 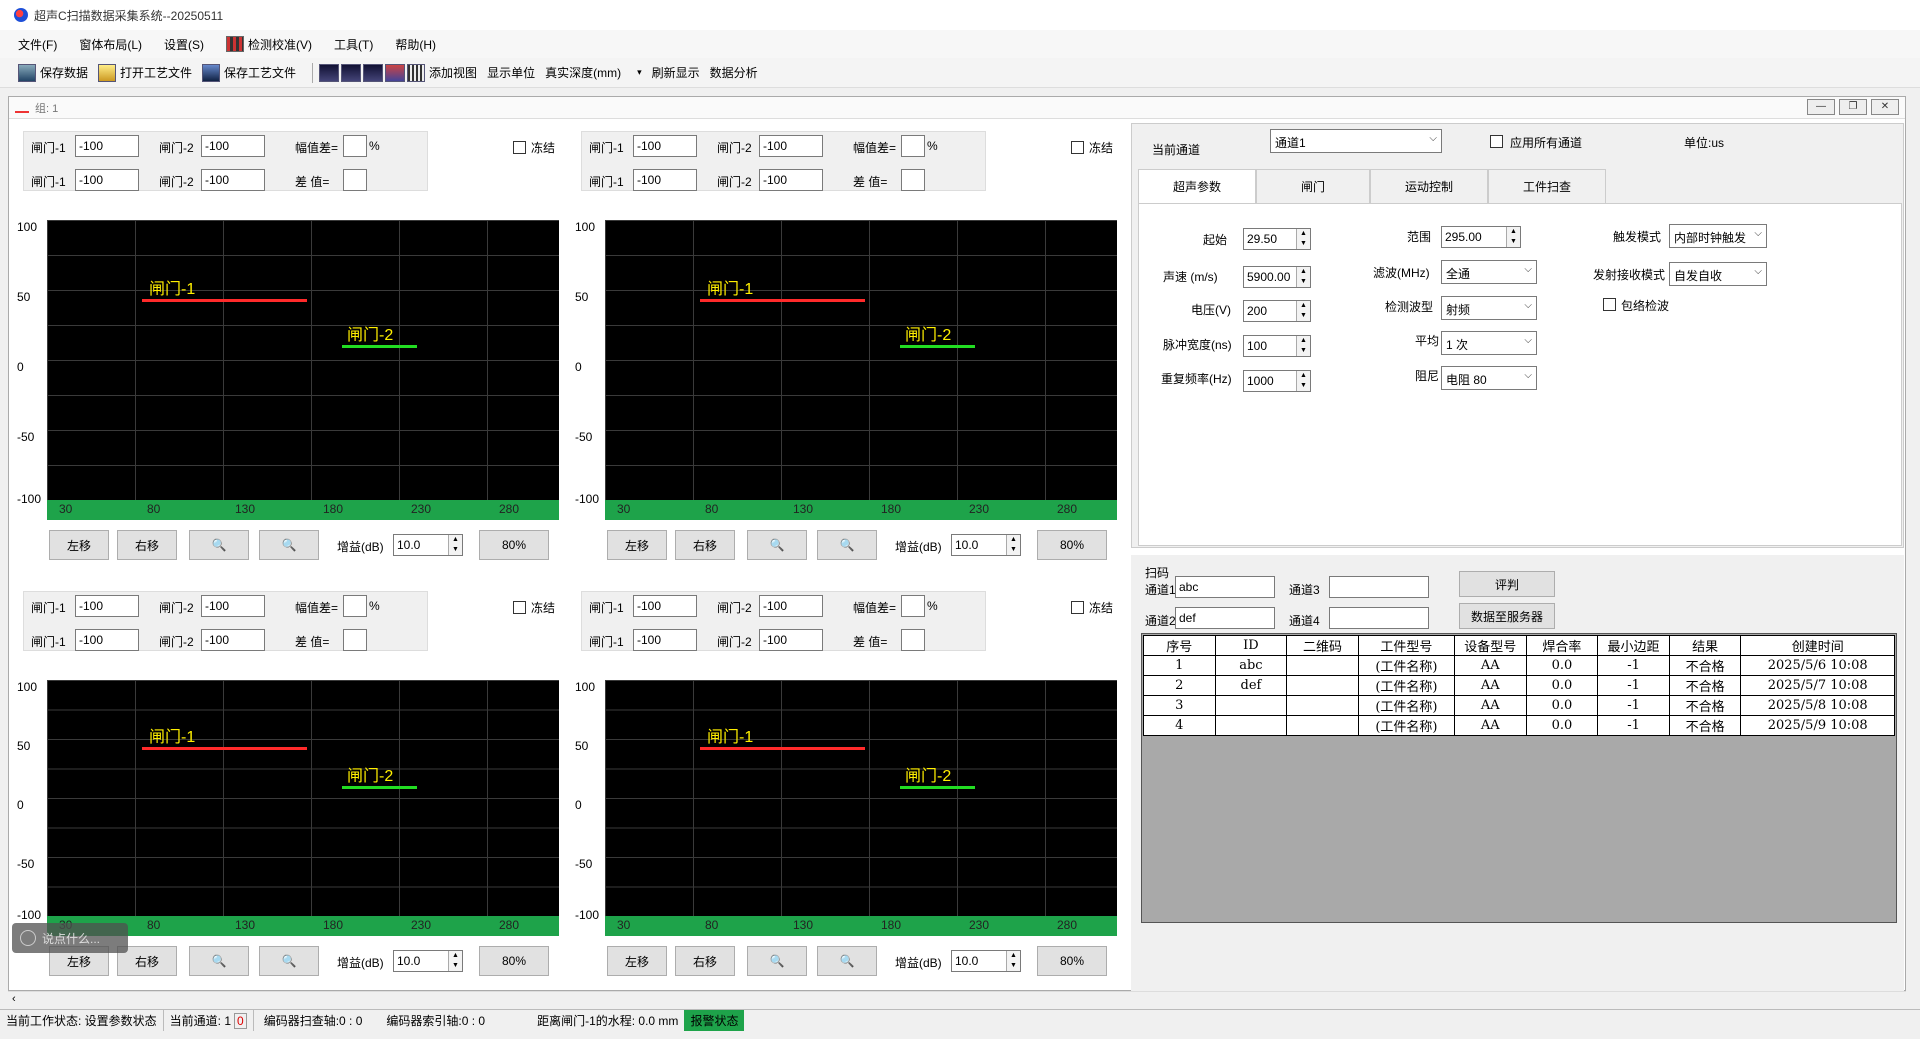 What do you see at coordinates (373, 72) in the screenshot?
I see `view-layout-3-icon` at bounding box center [373, 72].